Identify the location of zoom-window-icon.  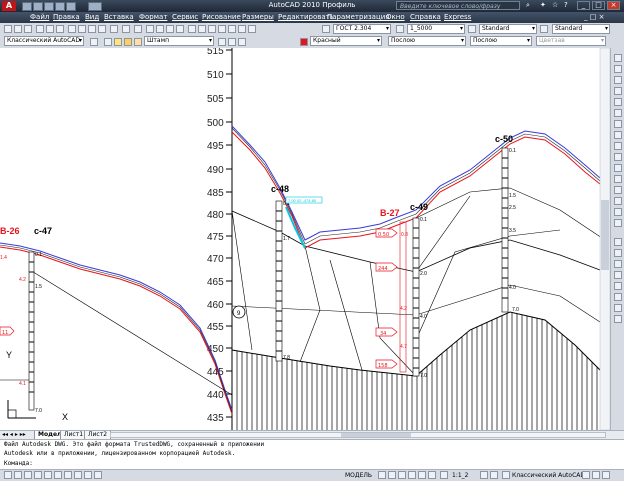
(170, 29).